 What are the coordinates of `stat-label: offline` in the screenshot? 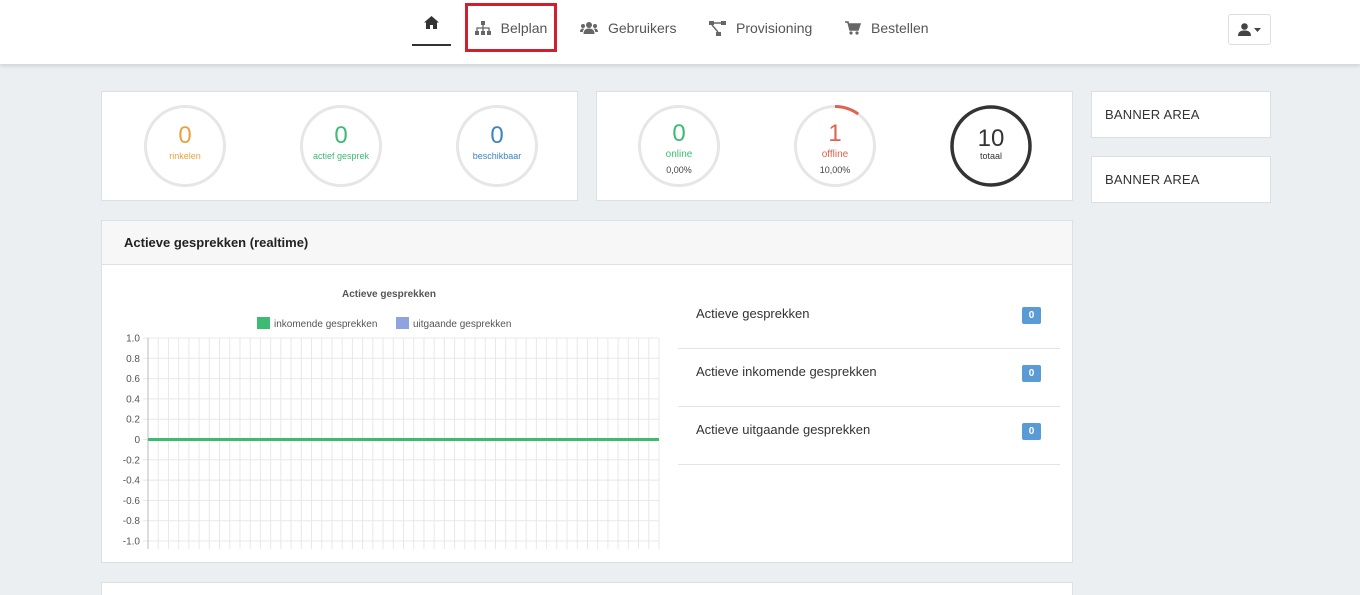 It's located at (835, 154).